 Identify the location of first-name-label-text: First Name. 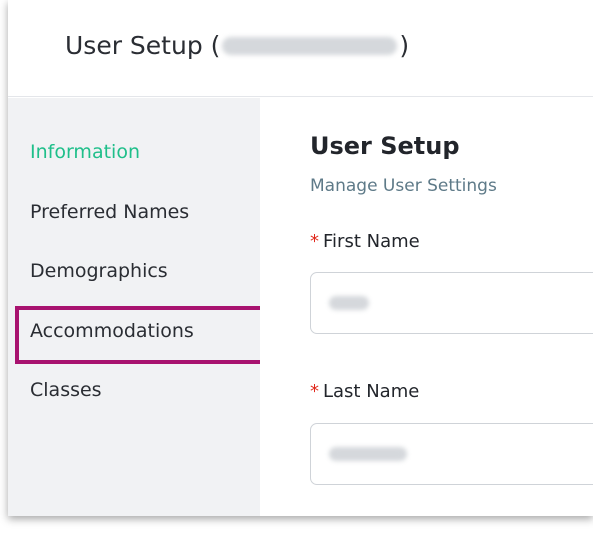
(371, 241).